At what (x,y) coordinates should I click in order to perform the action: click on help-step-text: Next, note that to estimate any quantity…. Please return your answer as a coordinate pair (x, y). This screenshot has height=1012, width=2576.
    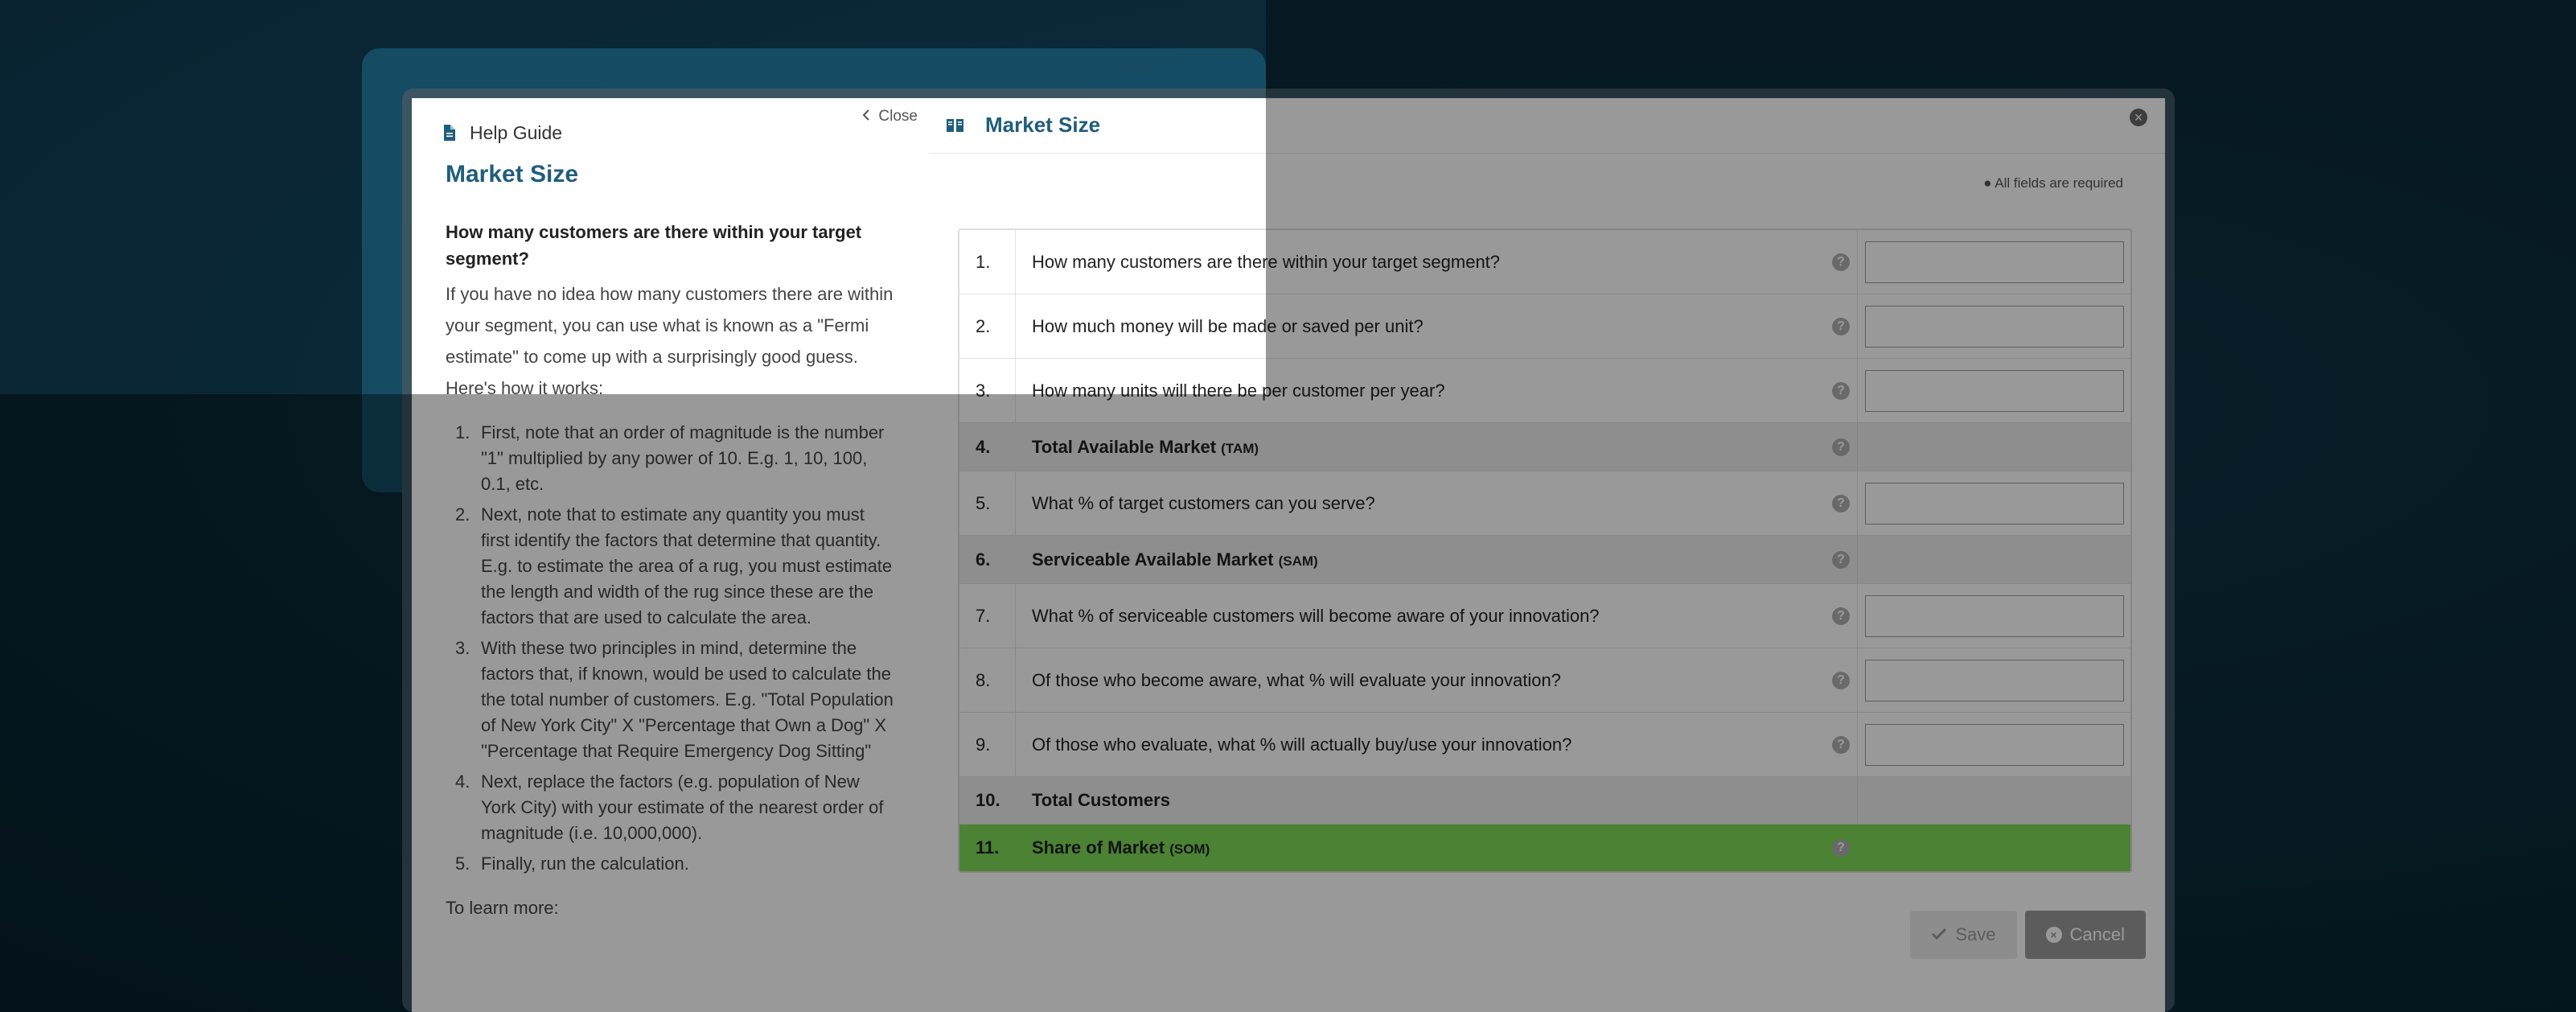
    Looking at the image, I should click on (687, 565).